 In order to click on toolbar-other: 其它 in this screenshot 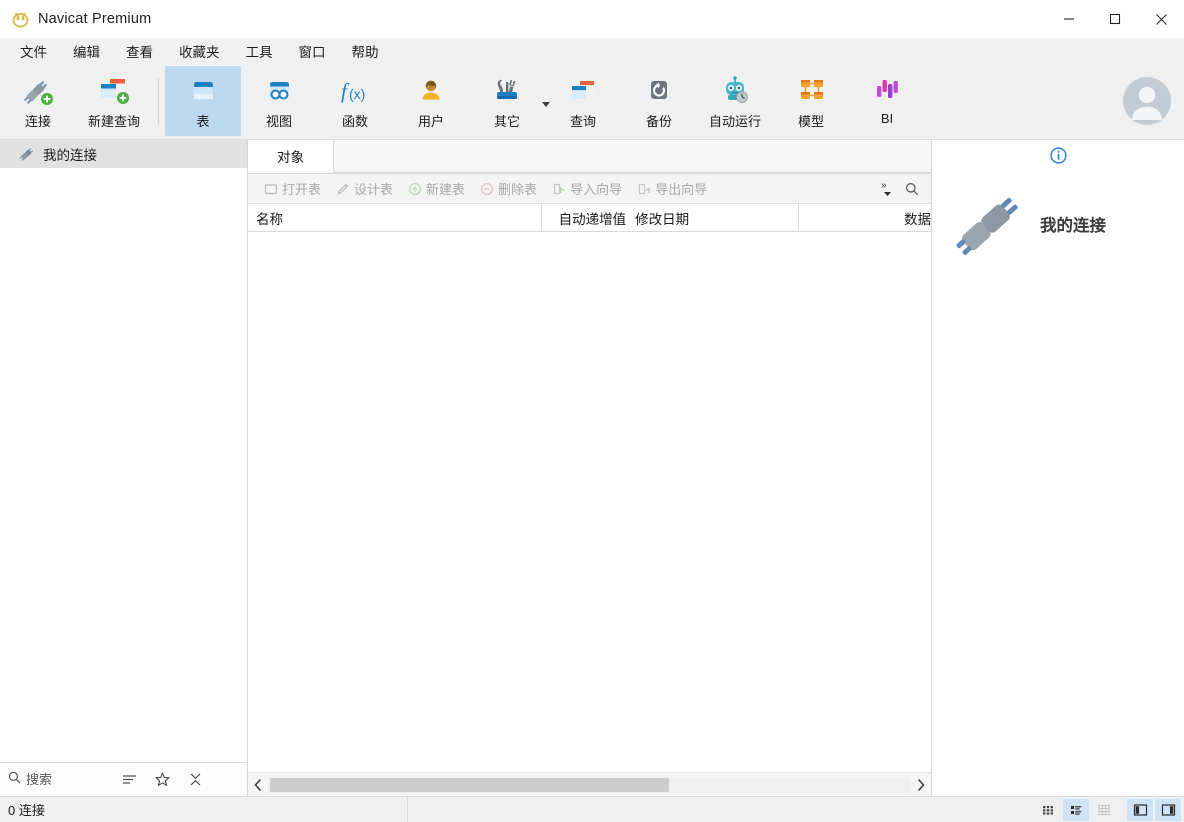, I will do `click(509, 101)`.